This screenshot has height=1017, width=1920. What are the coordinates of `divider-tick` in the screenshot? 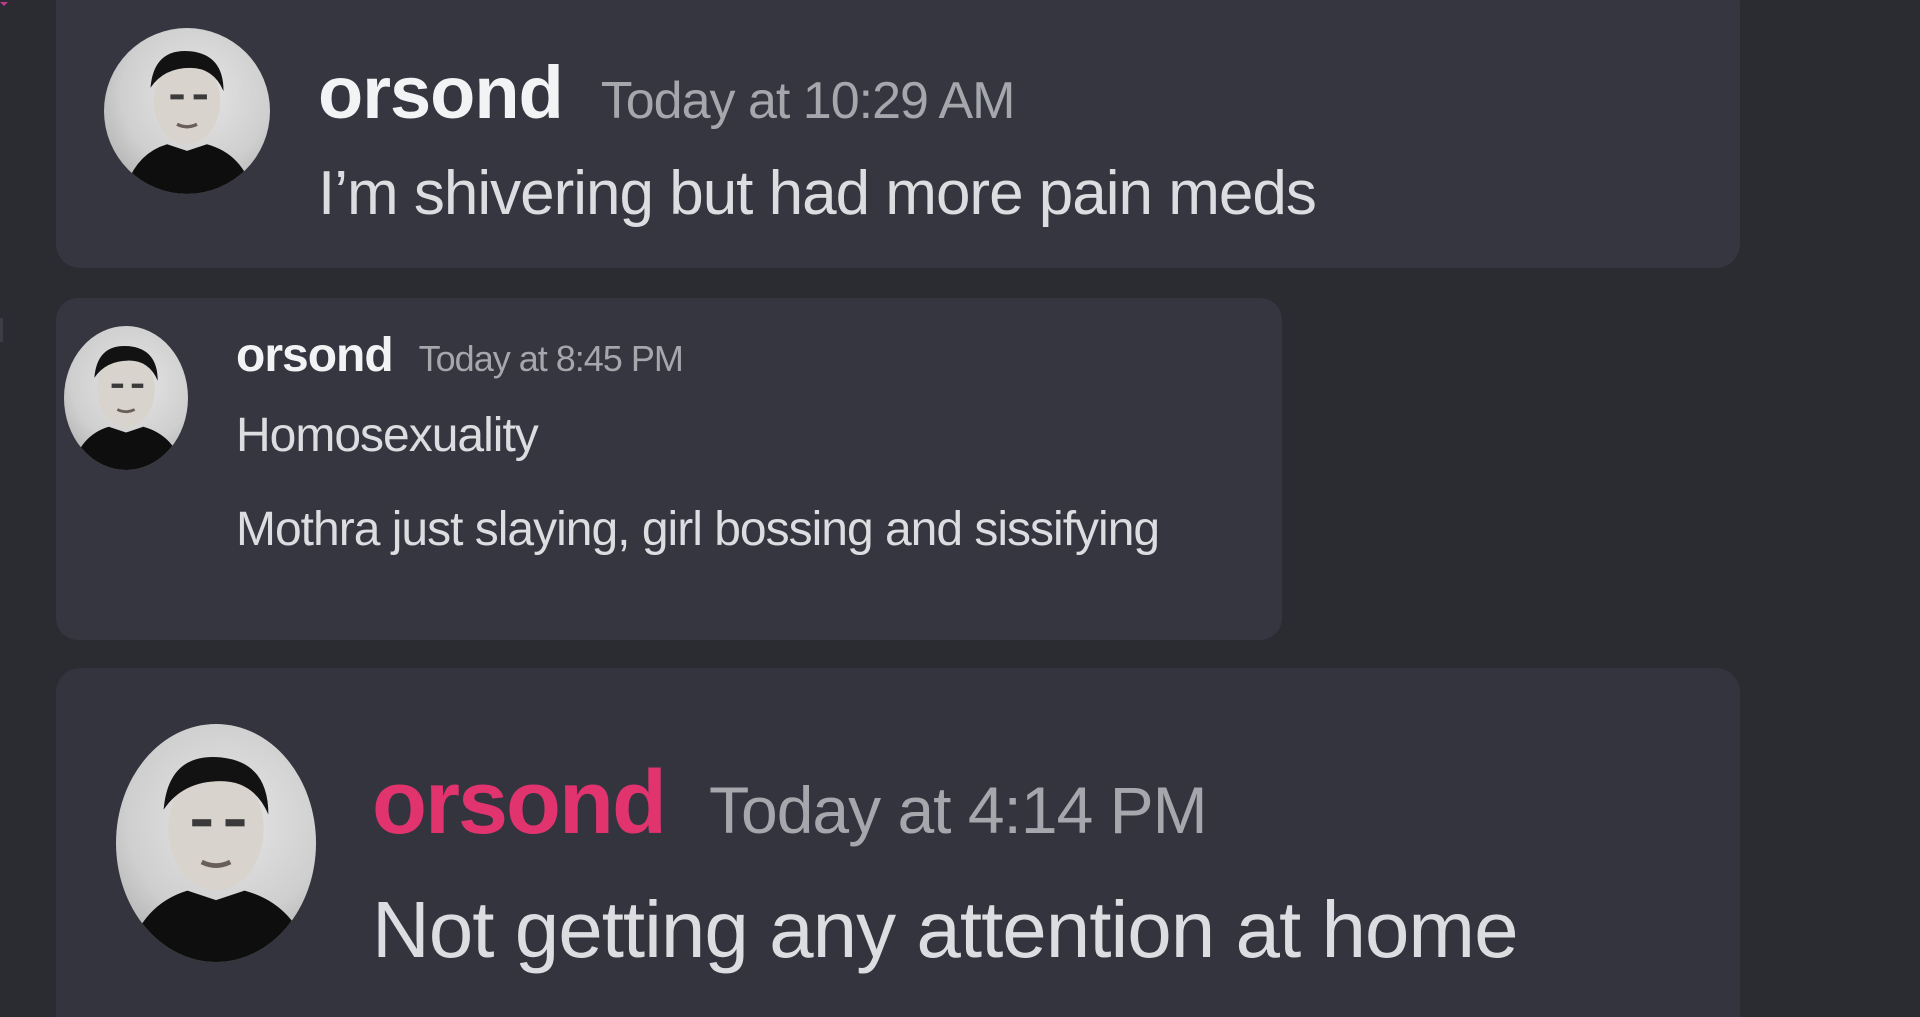 It's located at (1, 330).